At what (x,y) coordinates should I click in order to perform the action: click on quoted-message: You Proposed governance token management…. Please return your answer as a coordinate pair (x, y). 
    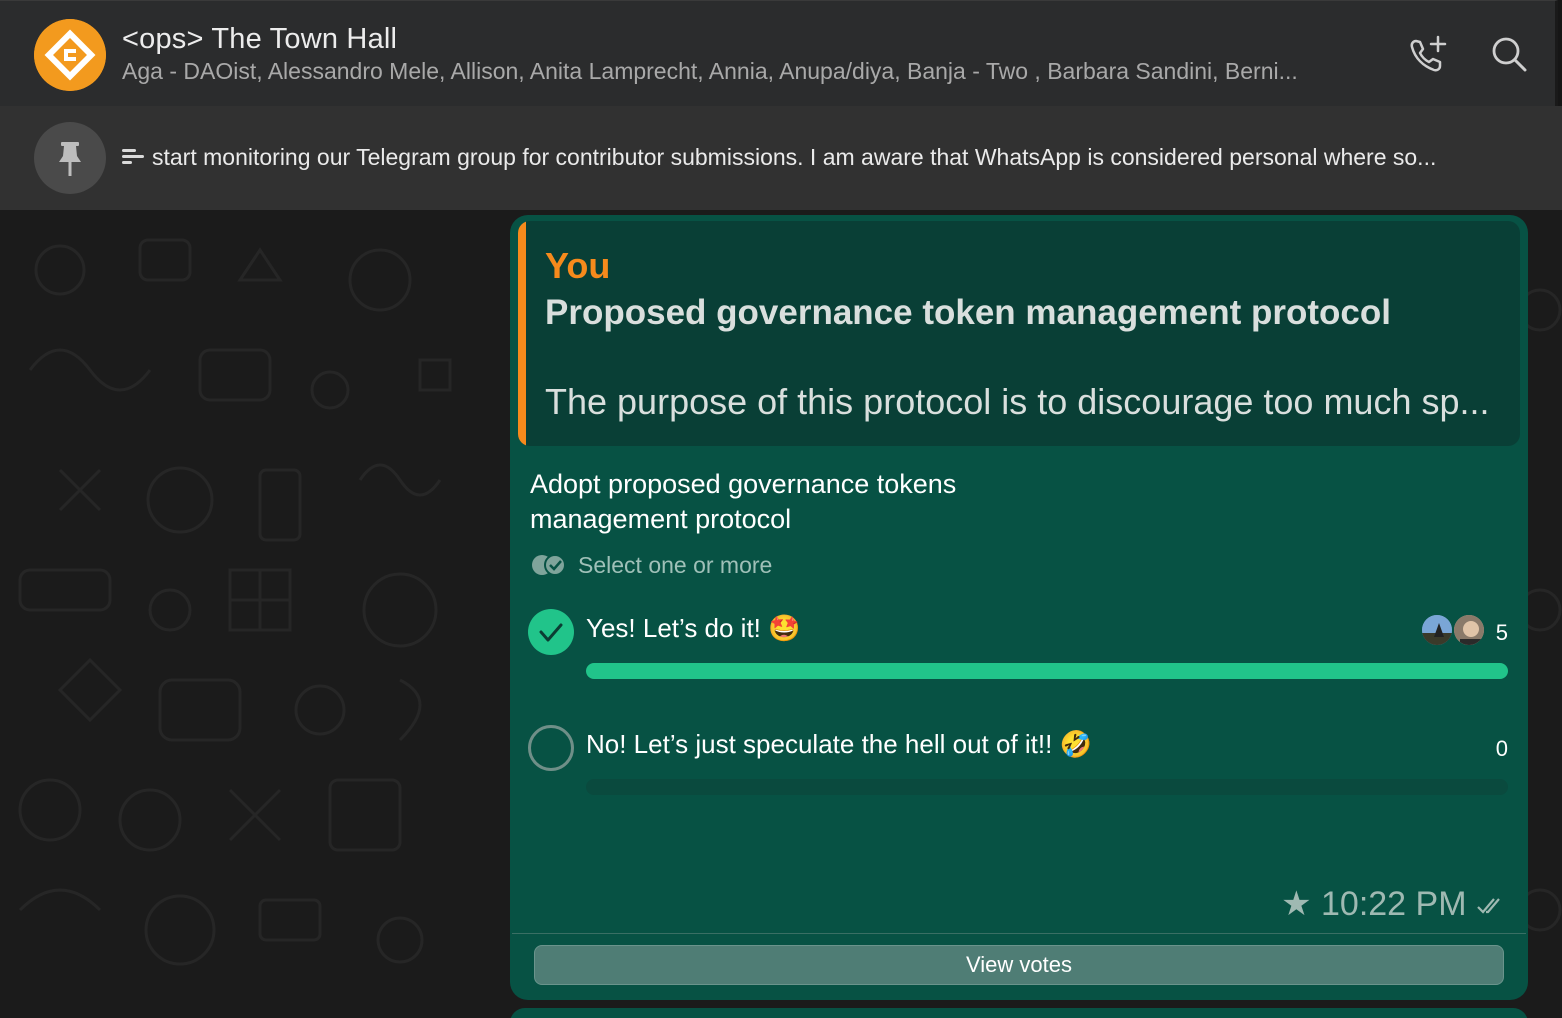
    Looking at the image, I should click on (1019, 333).